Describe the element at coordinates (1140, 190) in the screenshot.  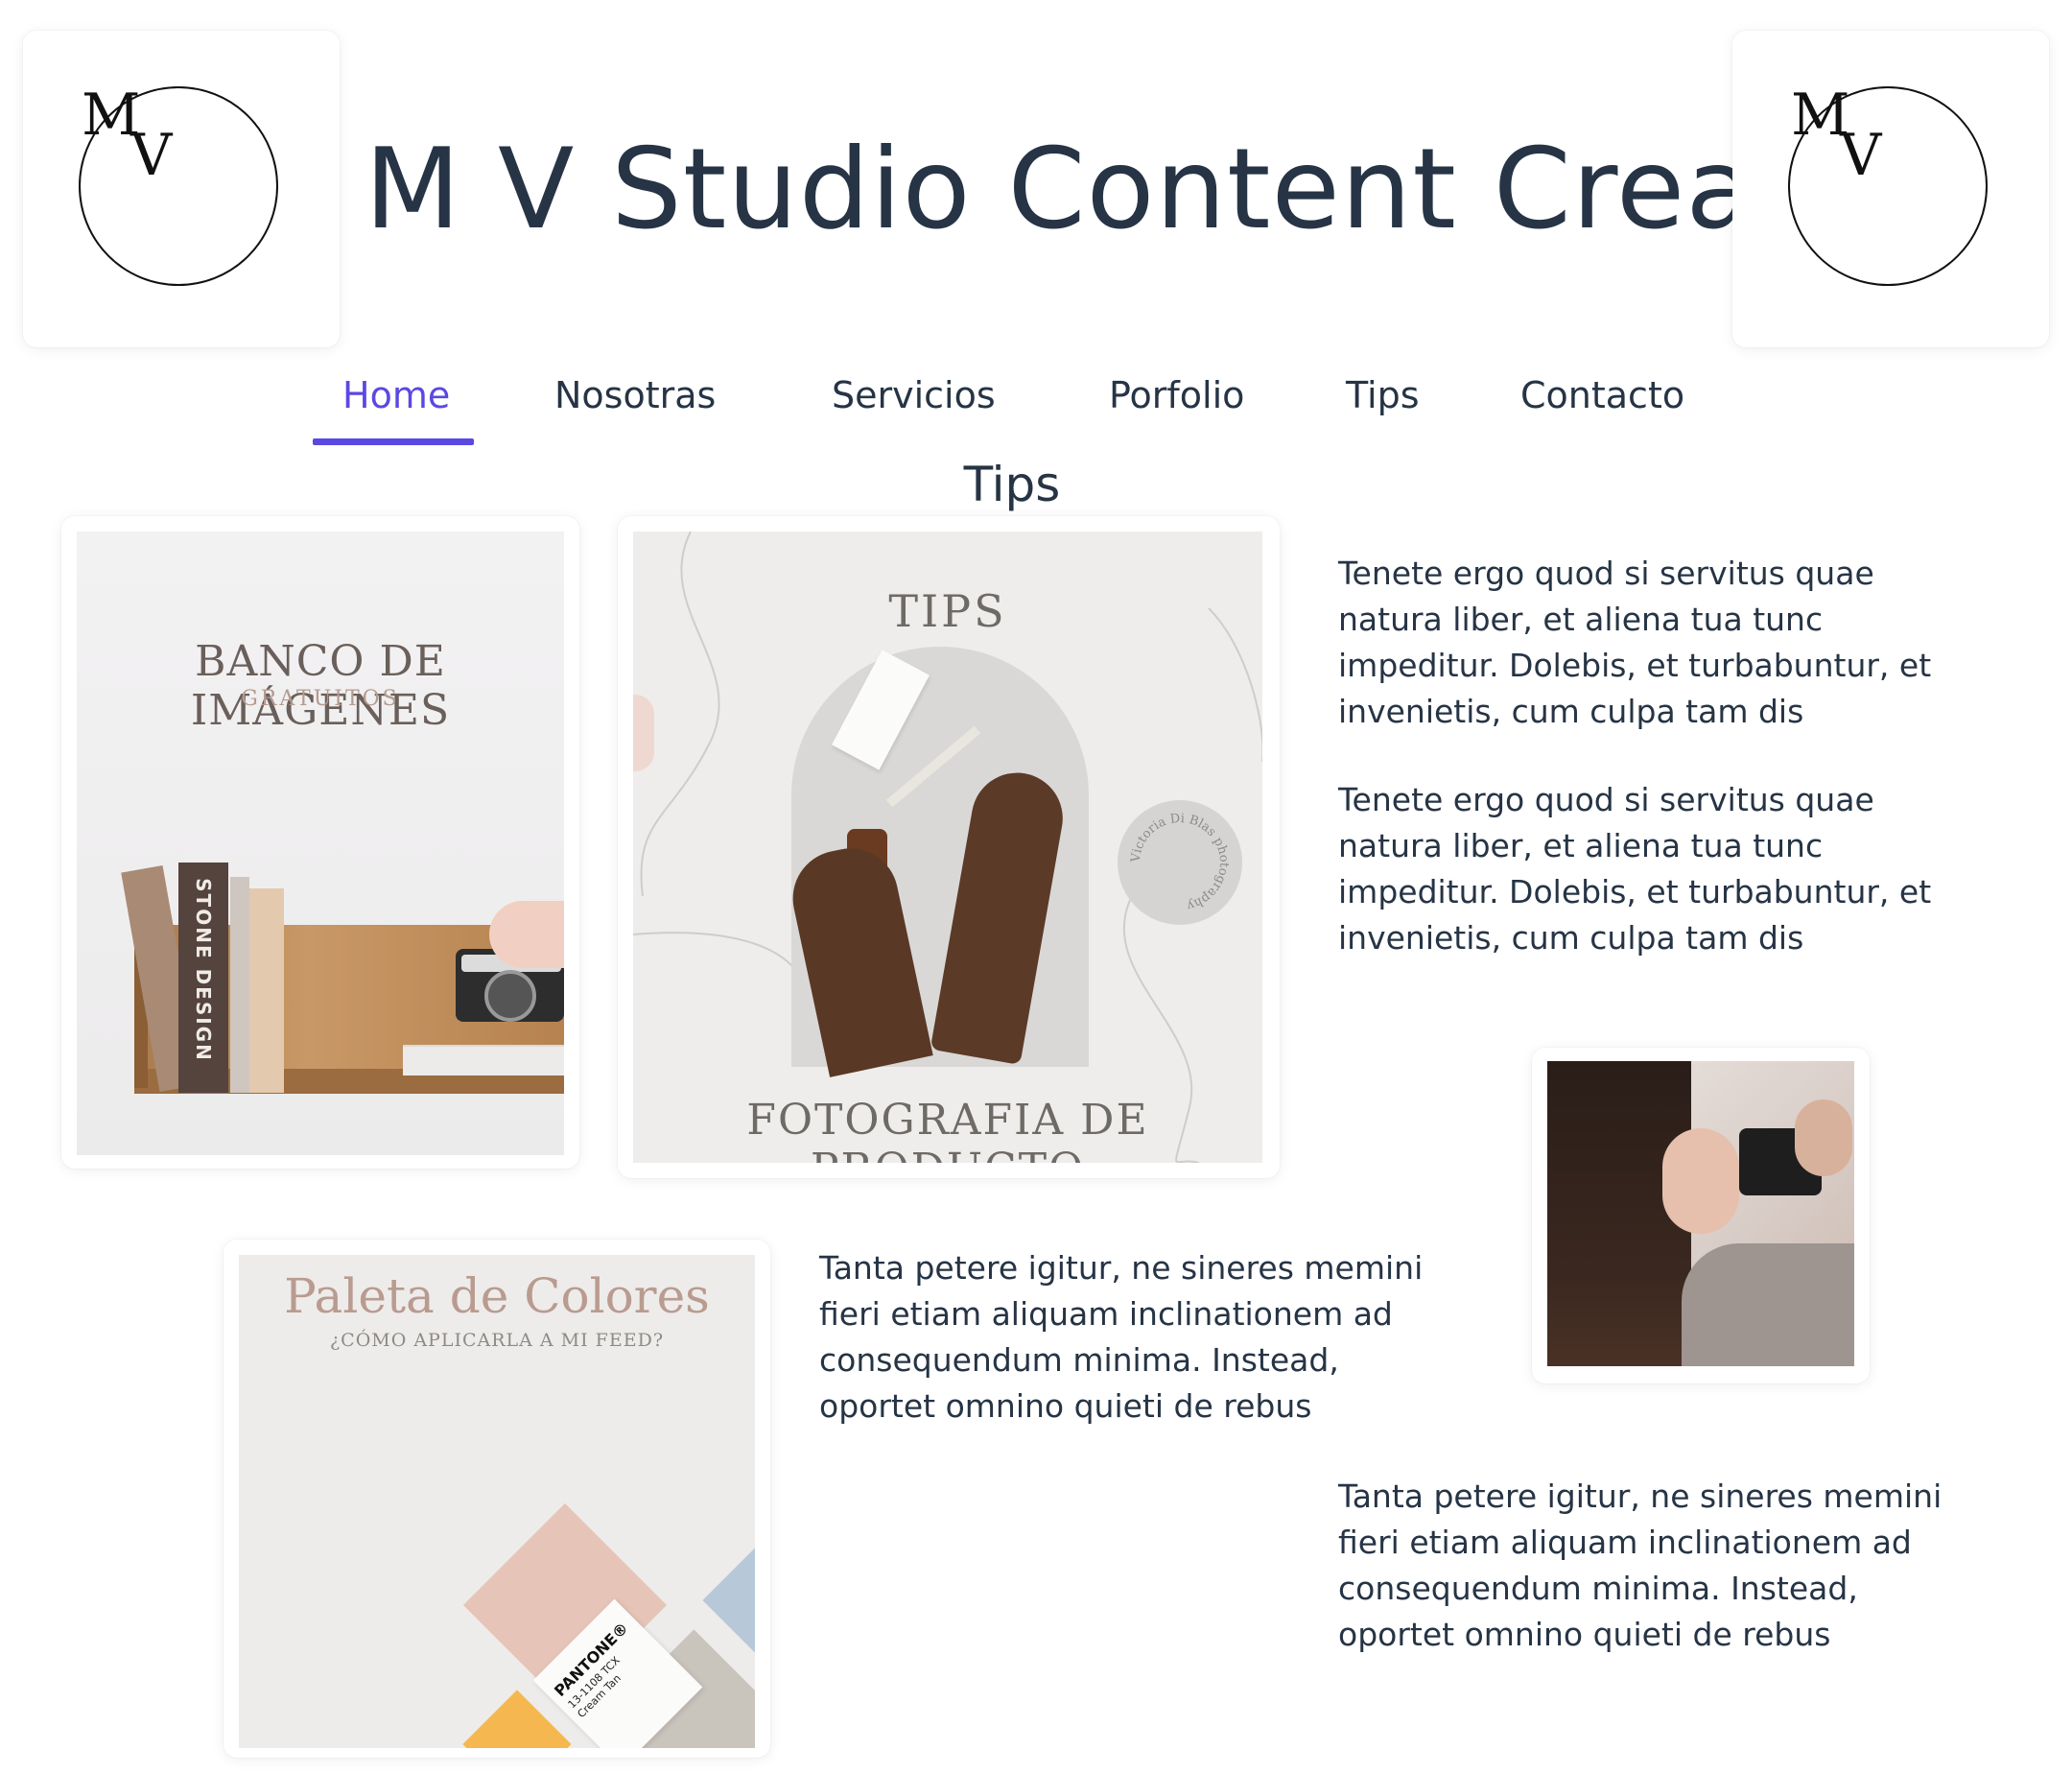
I see `site-title: M V Studio Content Creator` at that location.